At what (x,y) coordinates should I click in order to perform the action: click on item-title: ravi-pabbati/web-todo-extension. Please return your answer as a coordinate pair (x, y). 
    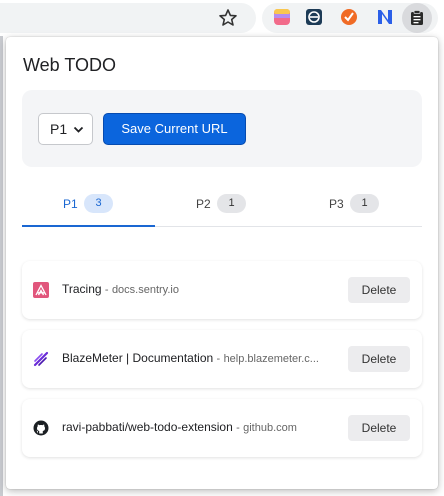
    Looking at the image, I should click on (147, 427).